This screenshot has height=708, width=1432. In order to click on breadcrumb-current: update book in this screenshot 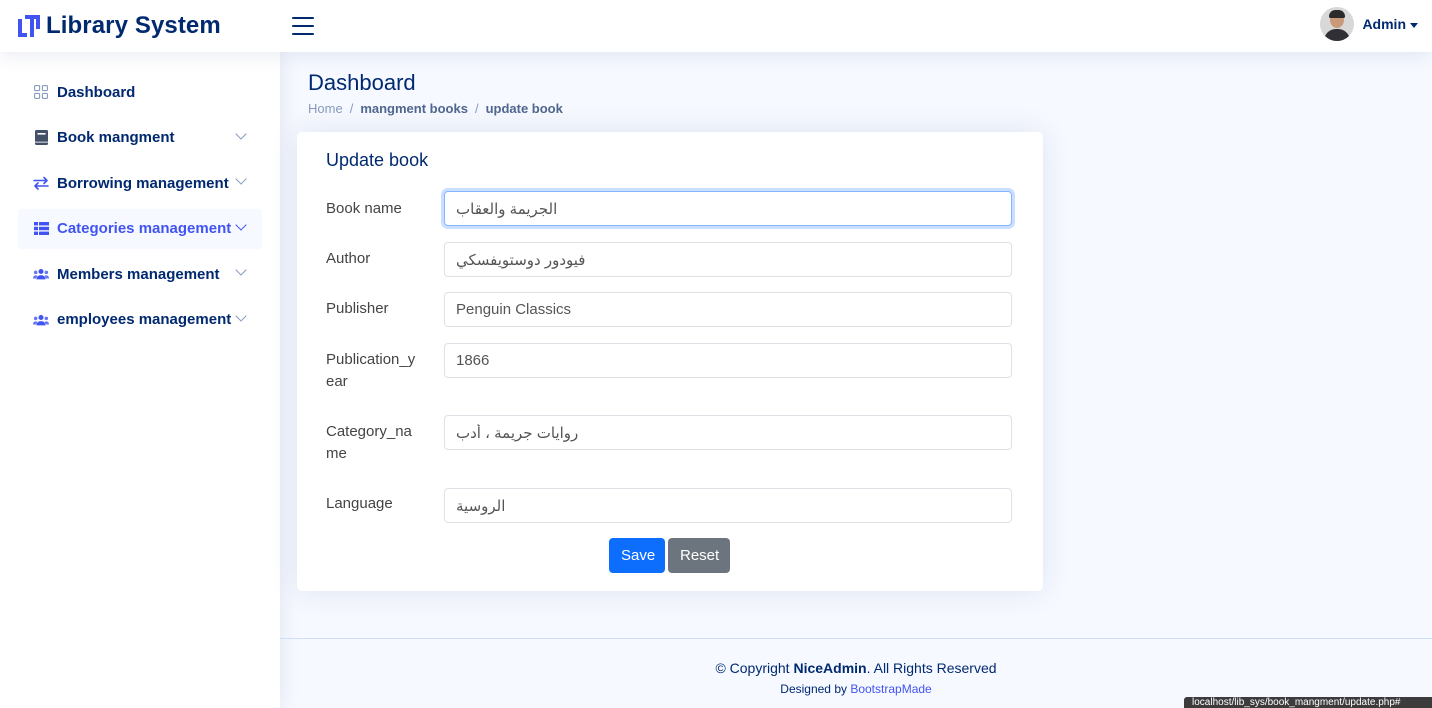, I will do `click(524, 108)`.